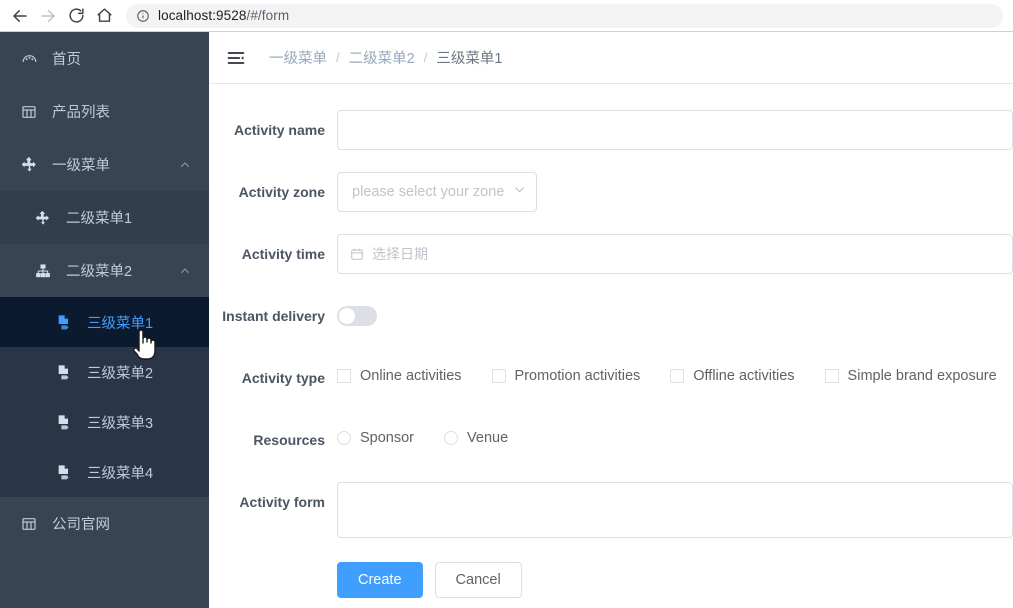  I want to click on activity-name-control, so click(675, 130).